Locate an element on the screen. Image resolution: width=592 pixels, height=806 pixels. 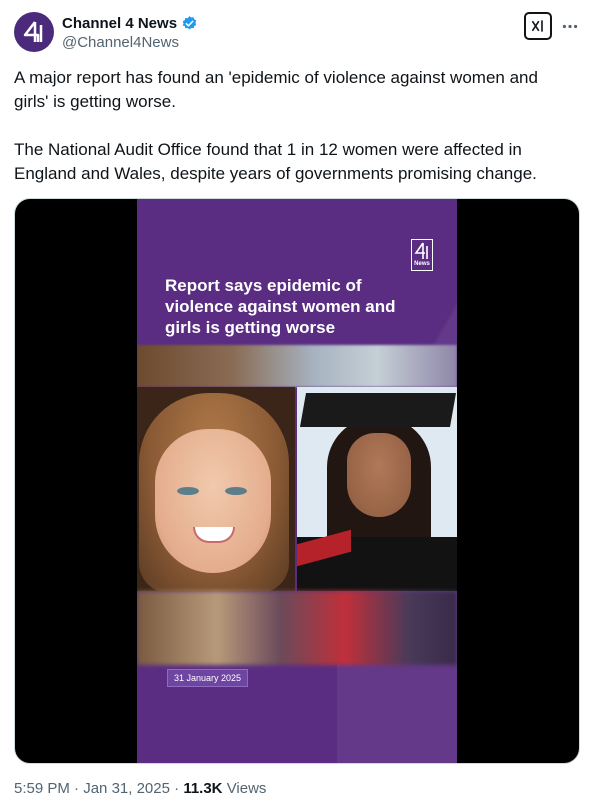
portrait-photo-right is located at coordinates (377, 489).